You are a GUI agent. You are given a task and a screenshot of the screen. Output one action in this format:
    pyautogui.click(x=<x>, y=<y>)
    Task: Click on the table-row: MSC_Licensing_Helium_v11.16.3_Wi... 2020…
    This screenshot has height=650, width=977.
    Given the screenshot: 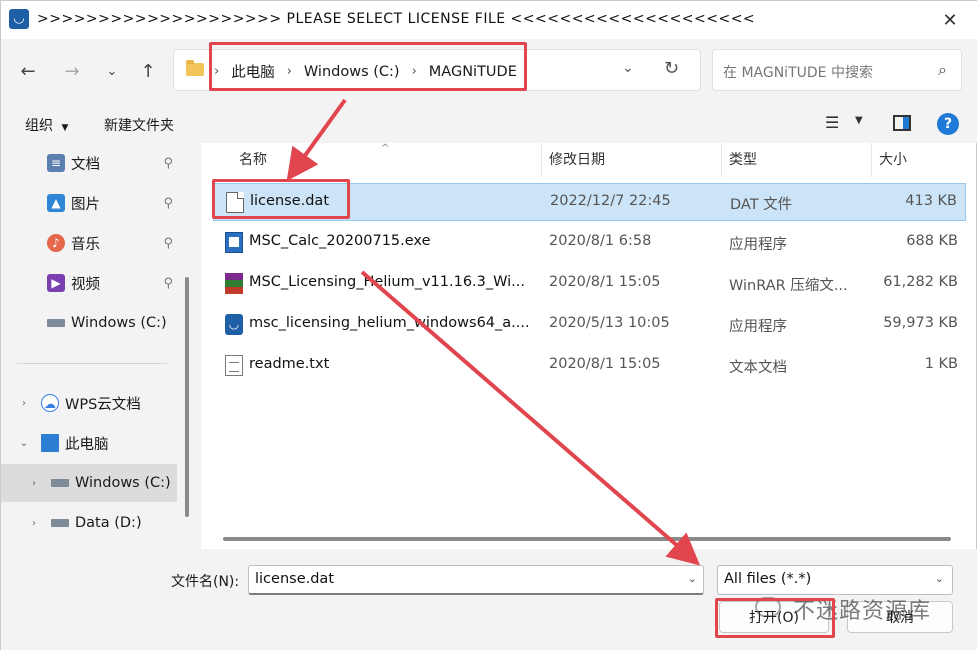 What is the action you would take?
    pyautogui.click(x=589, y=284)
    